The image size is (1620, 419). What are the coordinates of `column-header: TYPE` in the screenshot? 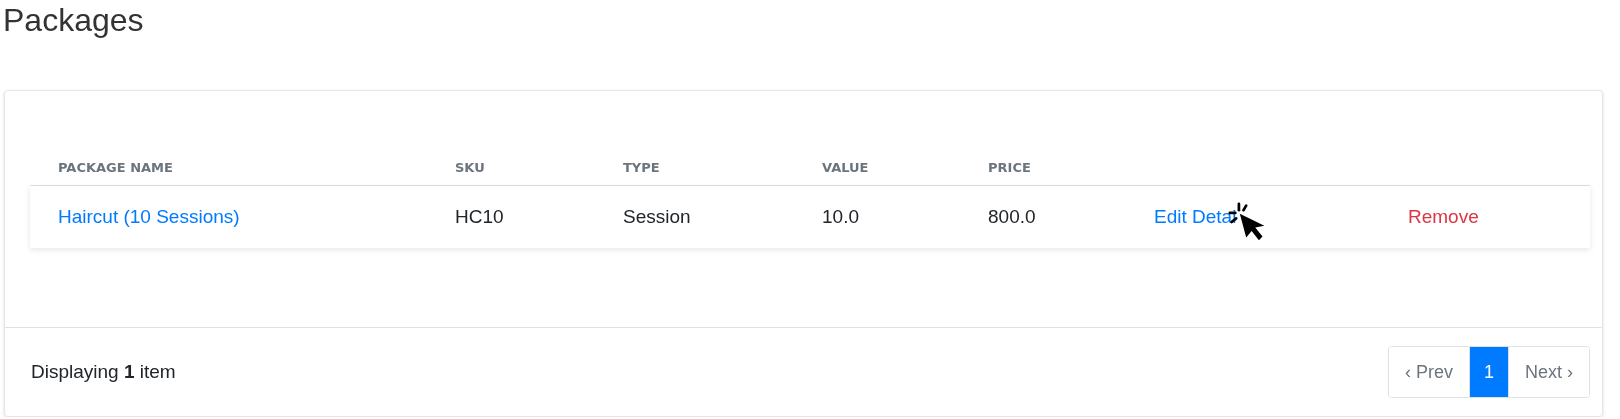 It's located at (642, 167).